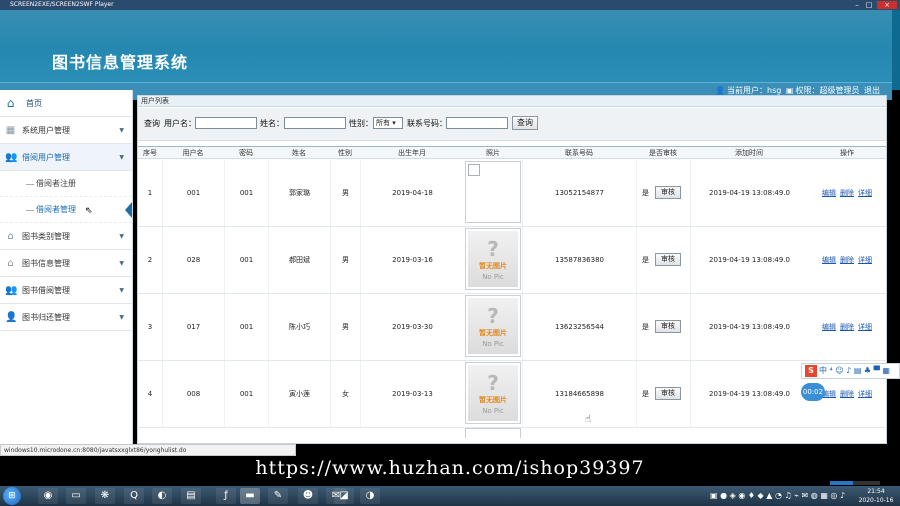 This screenshot has height=506, width=900. I want to click on nav-home: ⌂ 首页, so click(66, 103).